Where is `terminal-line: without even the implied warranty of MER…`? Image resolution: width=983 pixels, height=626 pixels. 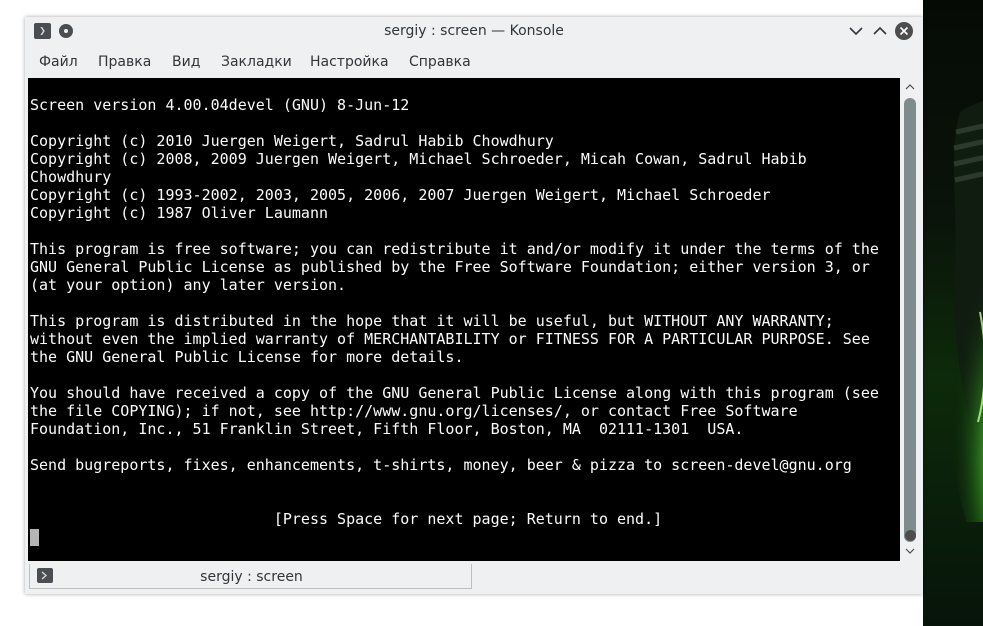
terminal-line: without even the implied warranty of MER… is located at coordinates (450, 339).